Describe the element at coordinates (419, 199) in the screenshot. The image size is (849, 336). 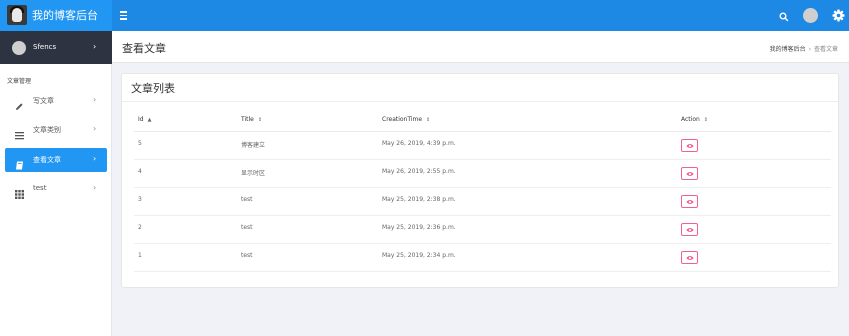
I see `cell-creation-time: May 25, 2019, 2:38 p.m.` at that location.